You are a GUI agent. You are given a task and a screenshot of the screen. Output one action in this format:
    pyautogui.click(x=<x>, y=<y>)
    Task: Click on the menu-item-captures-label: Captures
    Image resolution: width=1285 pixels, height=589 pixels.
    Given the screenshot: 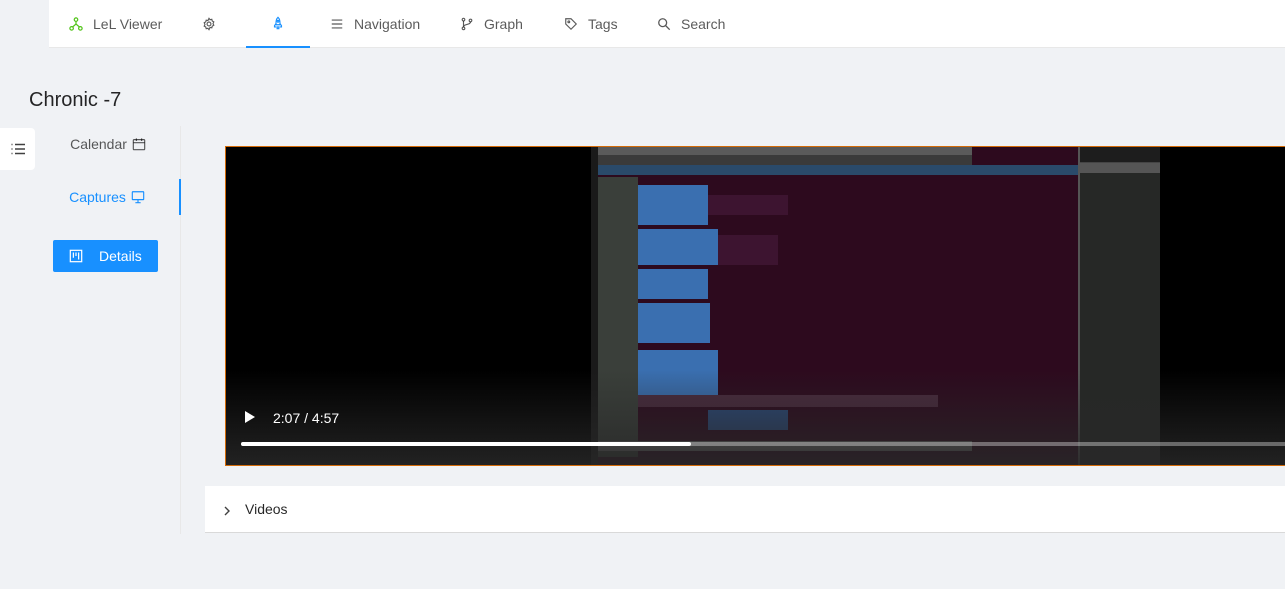 What is the action you would take?
    pyautogui.click(x=97, y=197)
    